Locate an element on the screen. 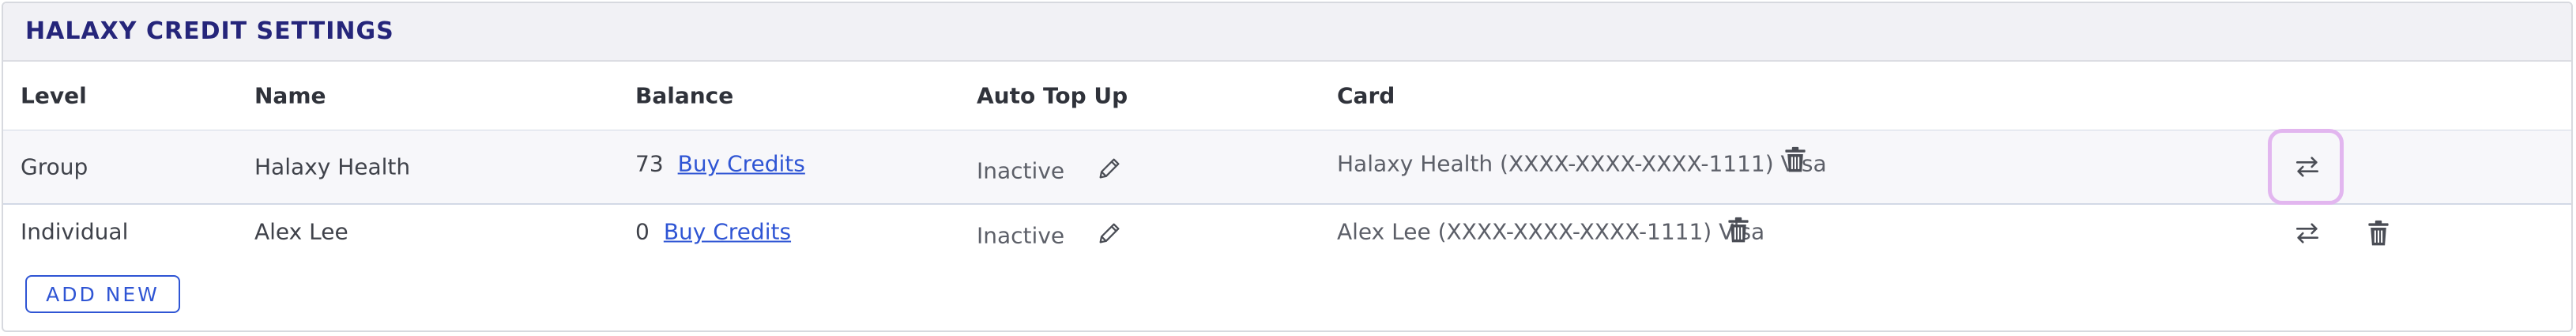  column-header-level: Level is located at coordinates (54, 95).